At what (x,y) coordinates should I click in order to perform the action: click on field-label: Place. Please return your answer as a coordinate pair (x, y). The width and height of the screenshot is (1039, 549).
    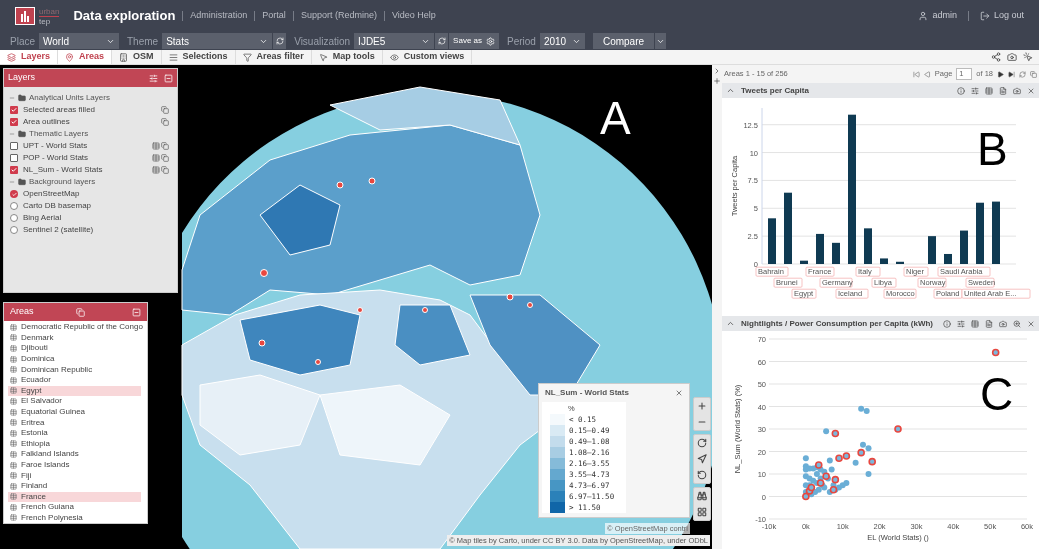
    Looking at the image, I should click on (22, 41).